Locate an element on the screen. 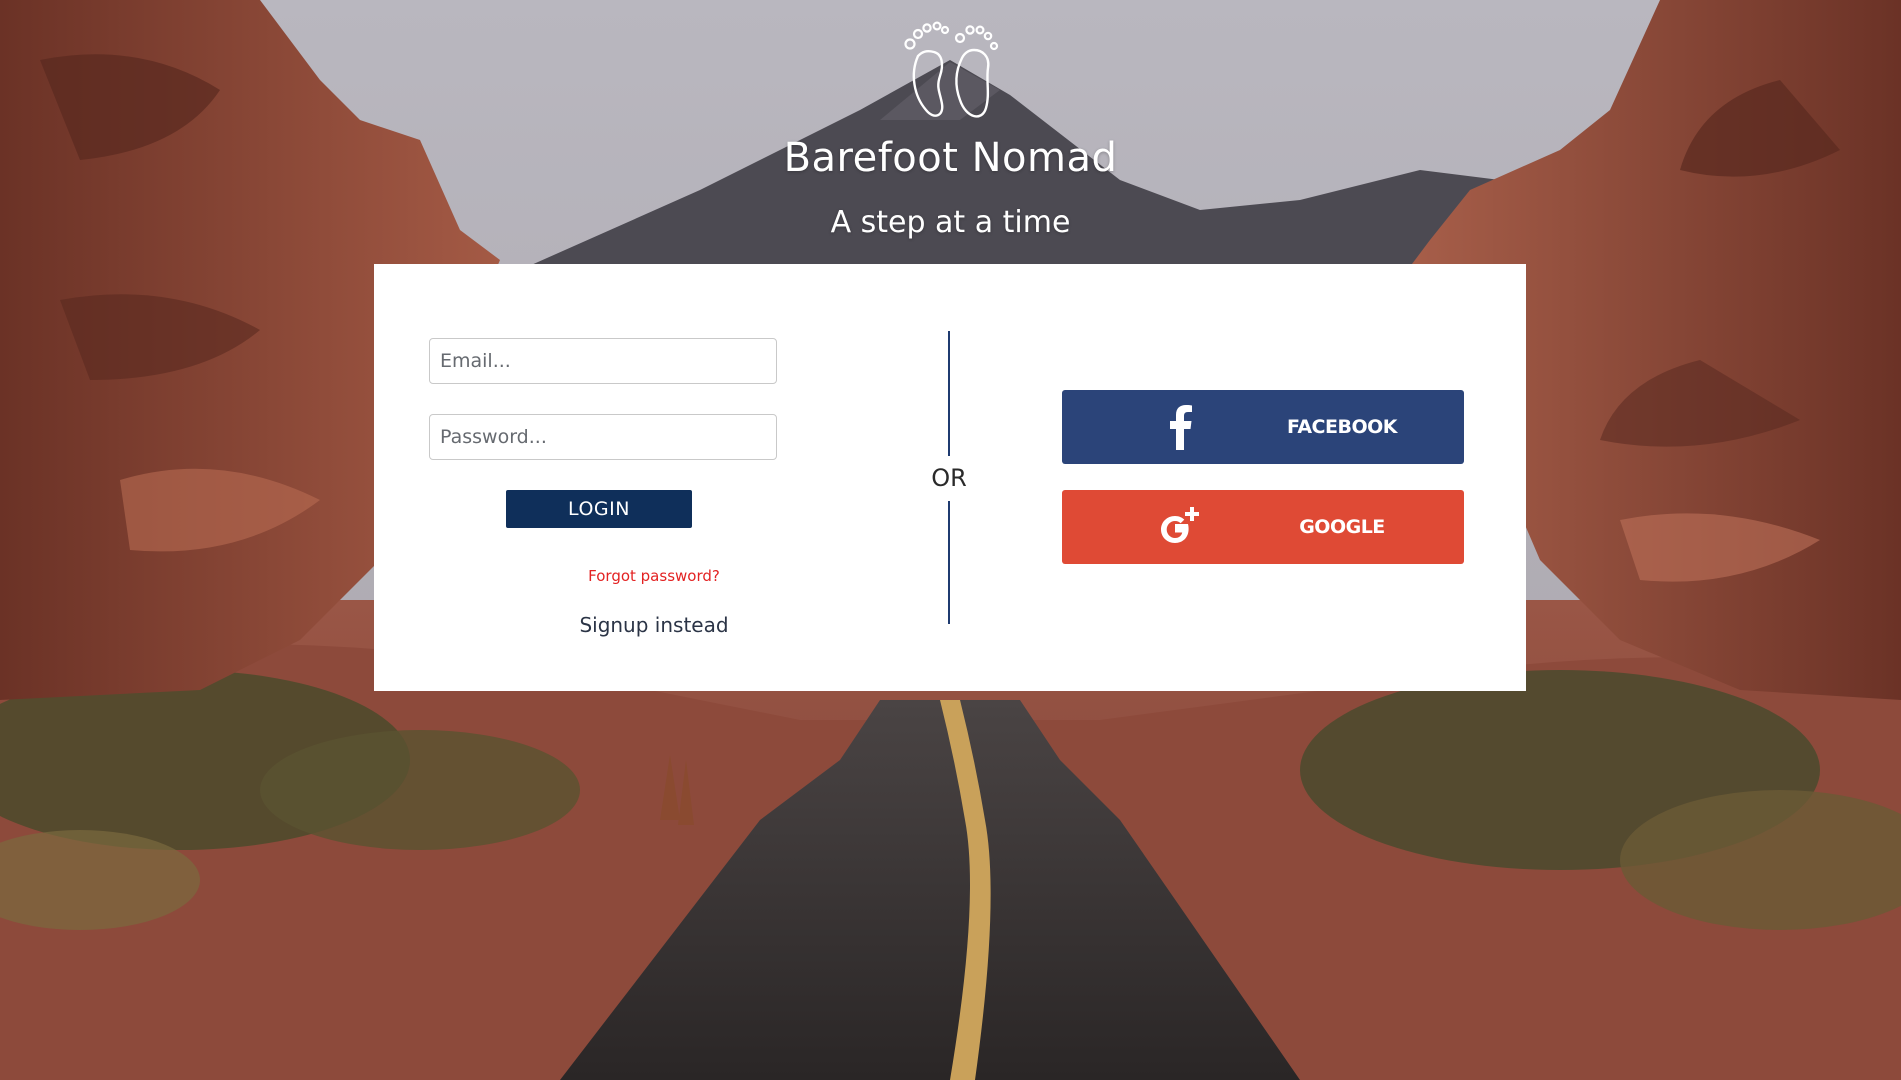 The width and height of the screenshot is (1901, 1080). footprints-icon is located at coordinates (951, 69).